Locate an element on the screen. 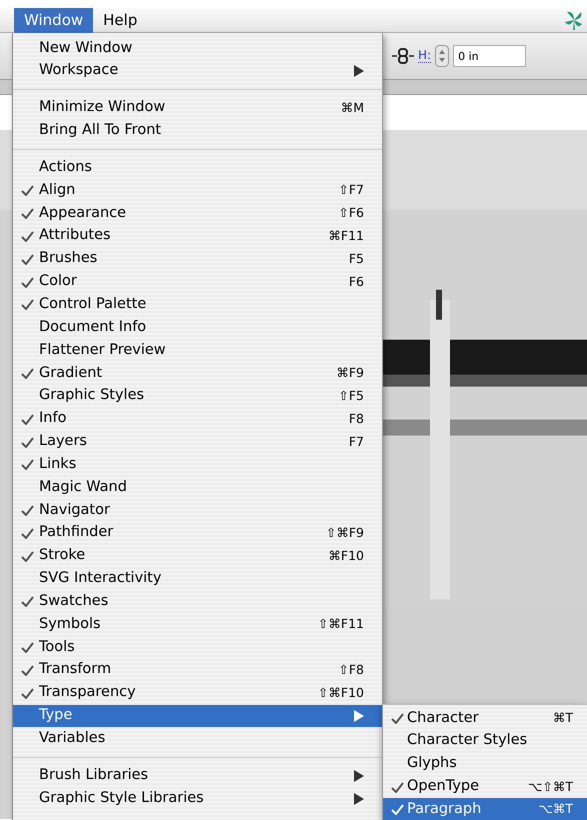 Image resolution: width=587 pixels, height=820 pixels. menu-item: Magic Wand is located at coordinates (197, 488).